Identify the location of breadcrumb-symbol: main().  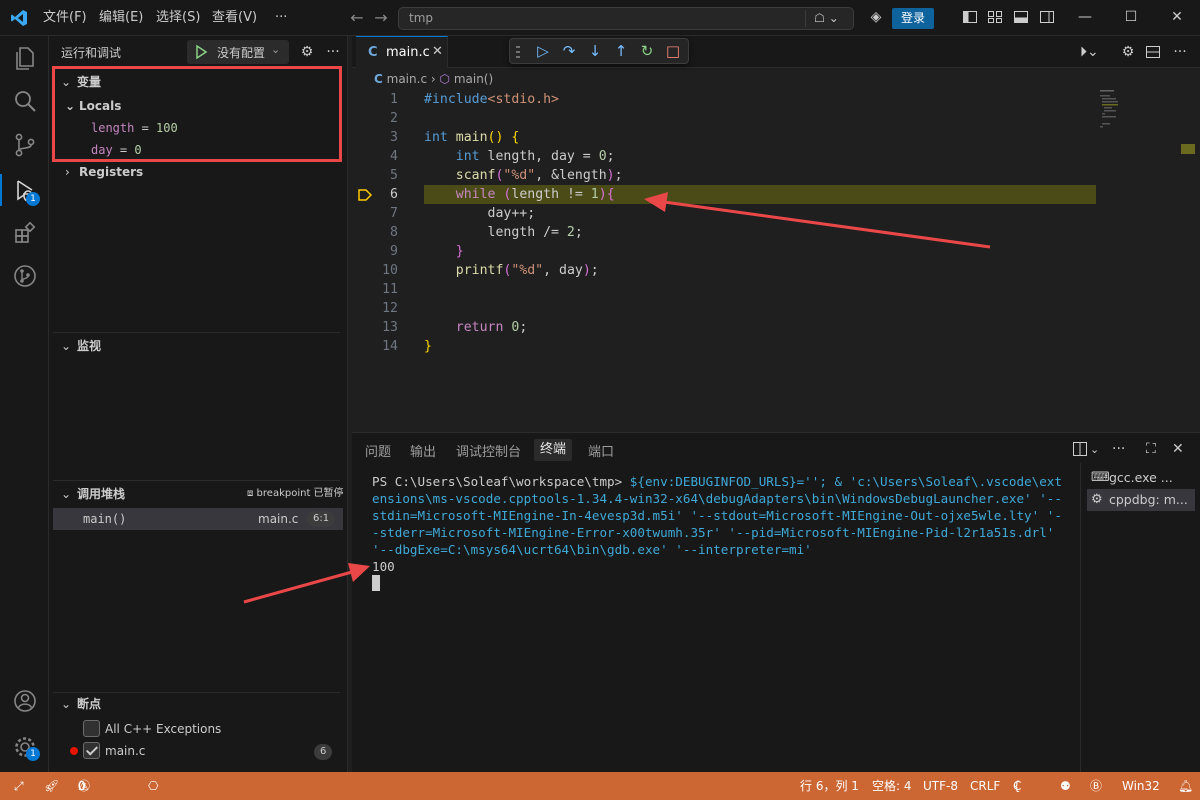
(473, 79).